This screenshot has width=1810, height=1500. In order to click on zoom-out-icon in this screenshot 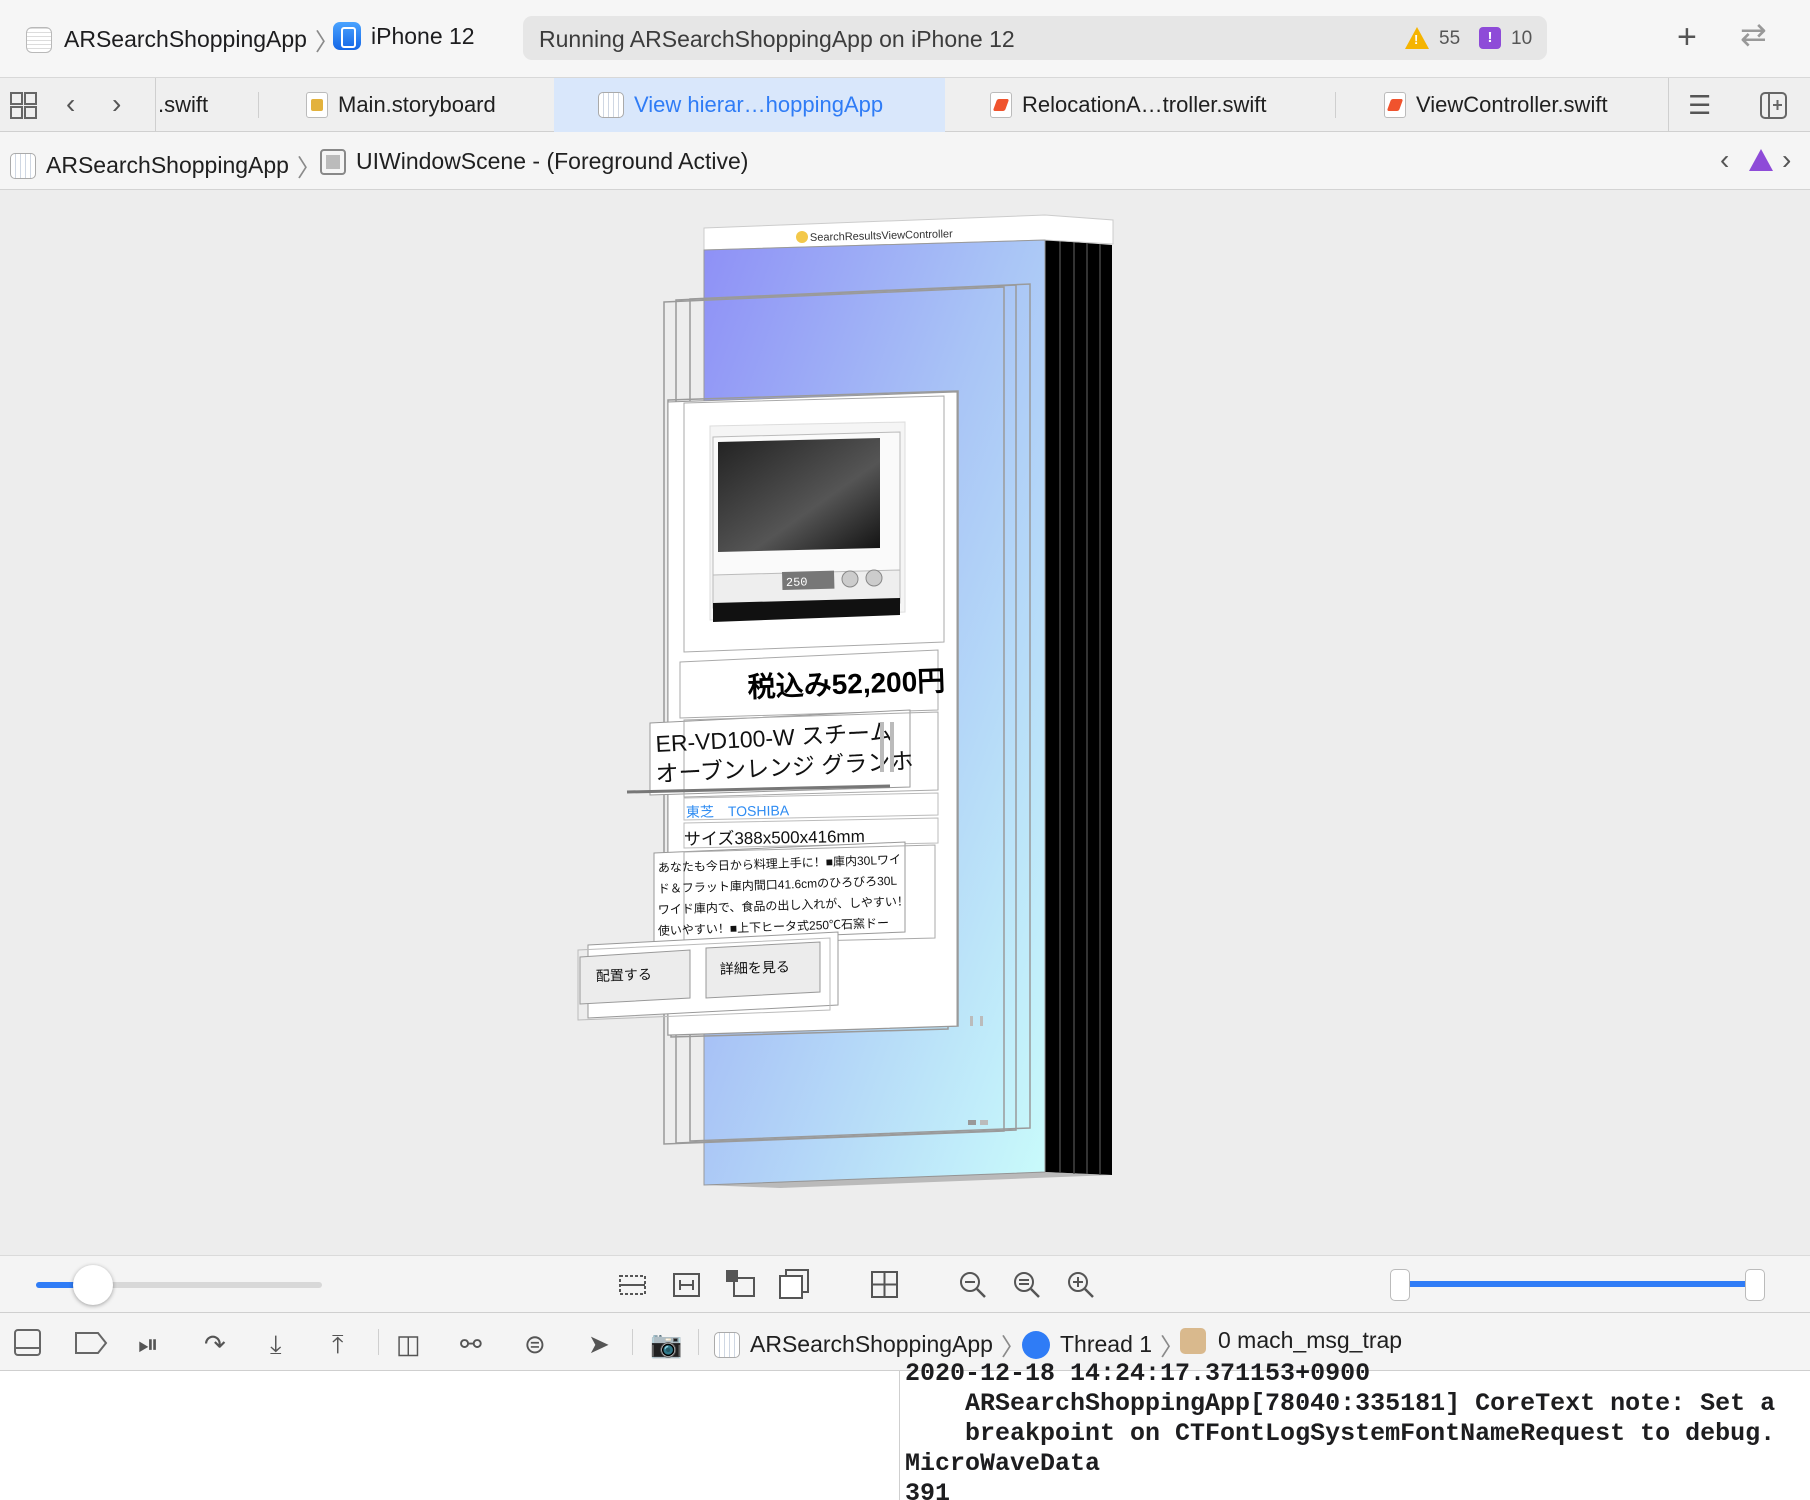, I will do `click(973, 1285)`.